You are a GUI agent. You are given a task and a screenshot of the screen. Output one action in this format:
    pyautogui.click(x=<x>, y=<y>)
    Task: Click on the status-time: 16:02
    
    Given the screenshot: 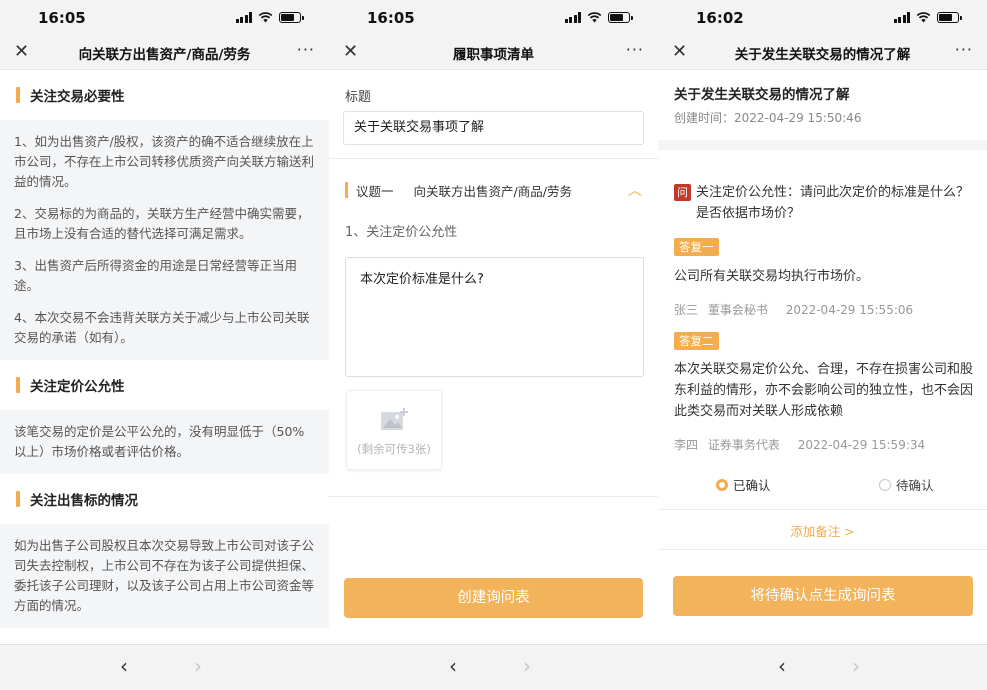 What is the action you would take?
    pyautogui.click(x=720, y=18)
    